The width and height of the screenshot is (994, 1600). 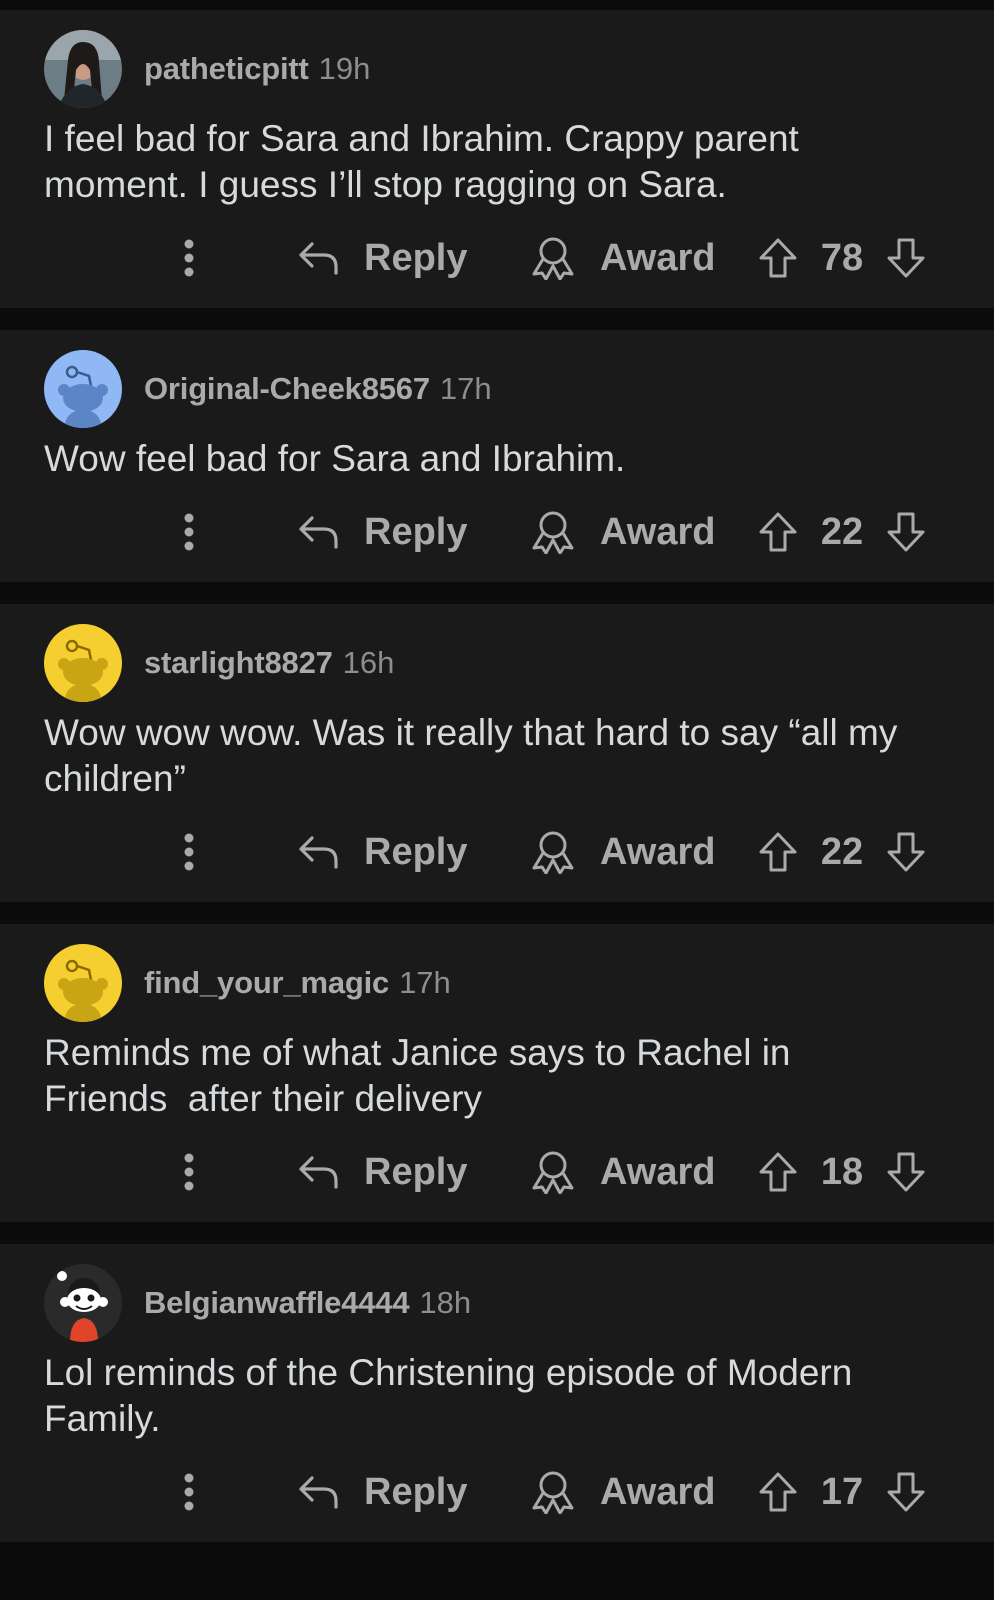 I want to click on username: starlight8827, so click(x=238, y=663).